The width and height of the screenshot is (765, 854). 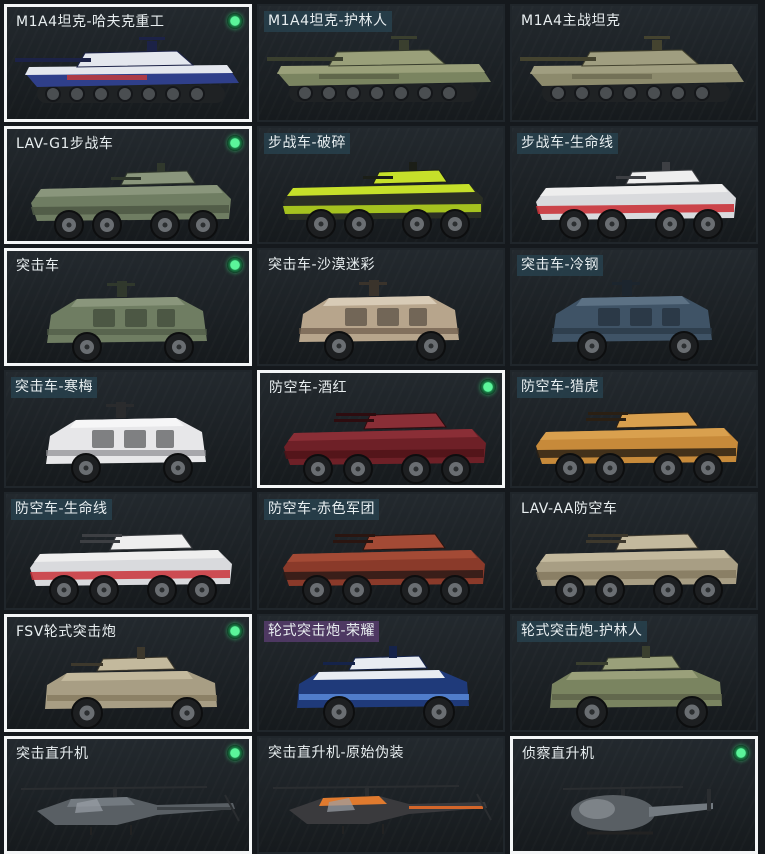 I want to click on vehicle-skin-card: 步战车-生命线, so click(x=634, y=185).